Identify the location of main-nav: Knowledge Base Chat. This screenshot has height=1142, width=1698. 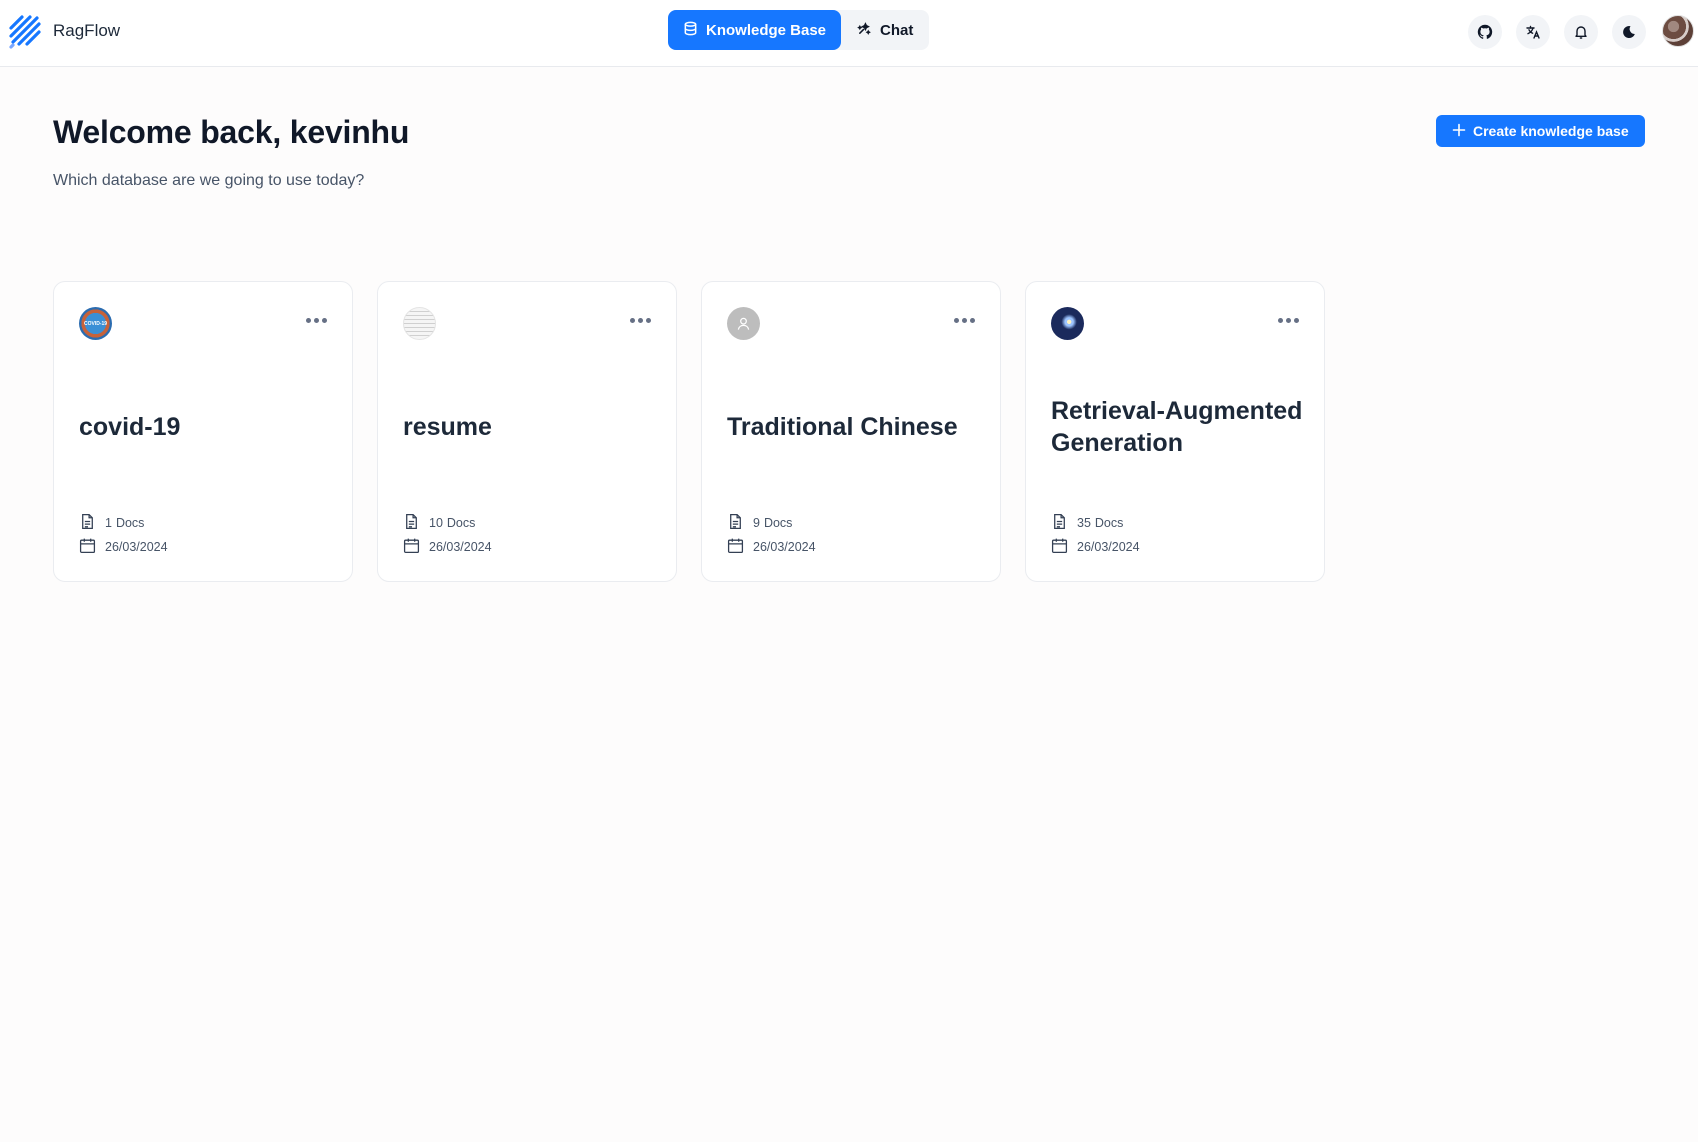
(799, 30).